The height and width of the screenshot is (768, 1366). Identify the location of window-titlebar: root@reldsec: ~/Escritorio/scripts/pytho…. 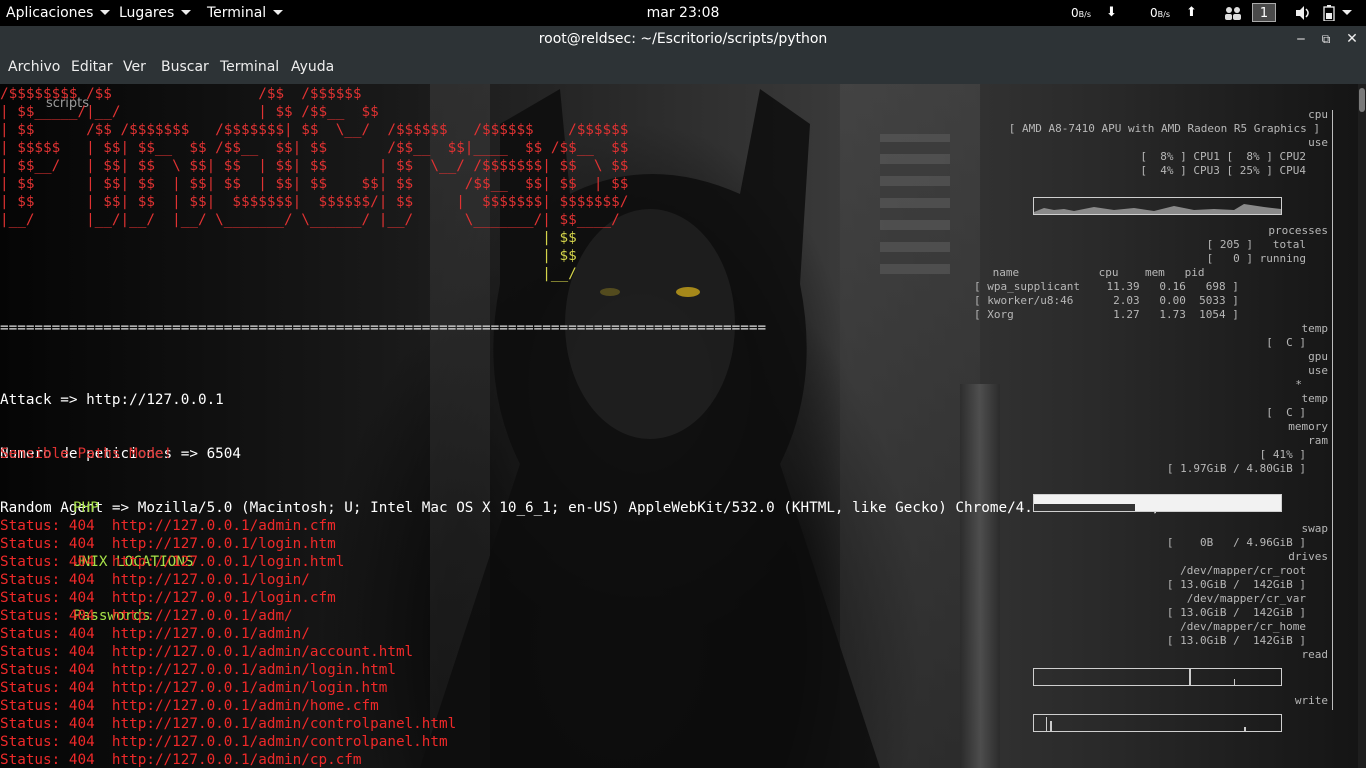
(683, 40).